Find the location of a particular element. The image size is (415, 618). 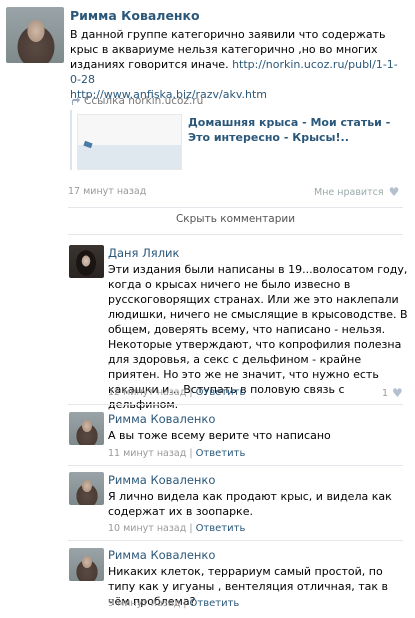

comment-time: 12 минут назад | Ответить is located at coordinates (177, 392).